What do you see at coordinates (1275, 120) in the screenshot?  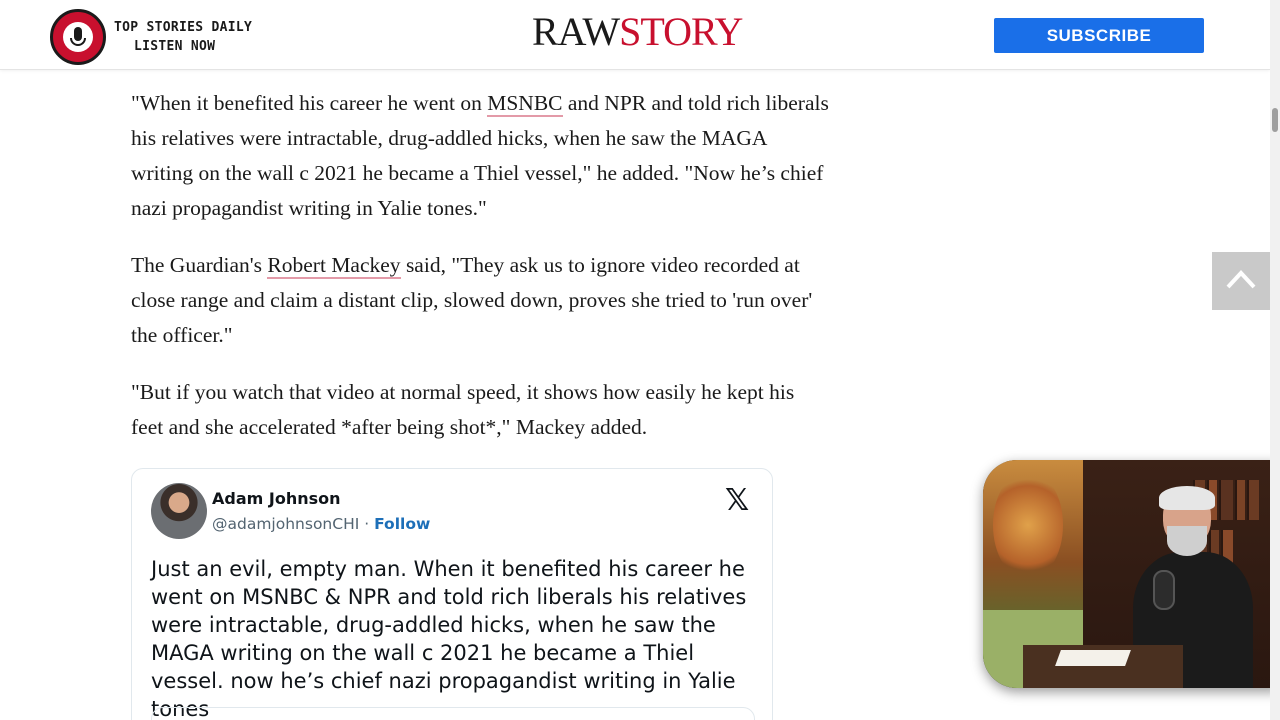 I see `scrollbar-thumb` at bounding box center [1275, 120].